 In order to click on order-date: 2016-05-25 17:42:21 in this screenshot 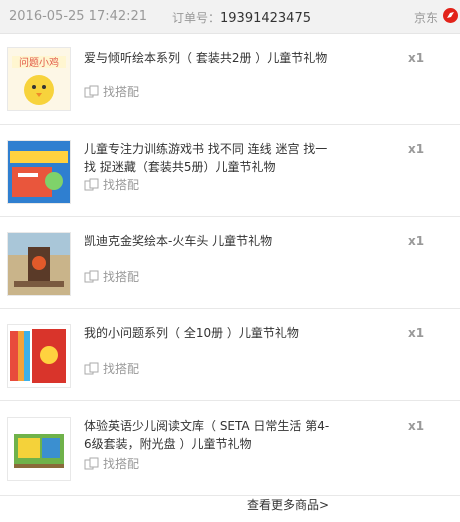, I will do `click(78, 16)`.